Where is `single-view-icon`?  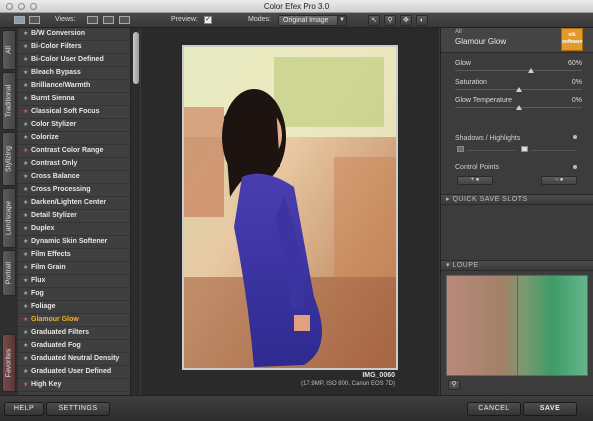
single-view-icon is located at coordinates (19, 20).